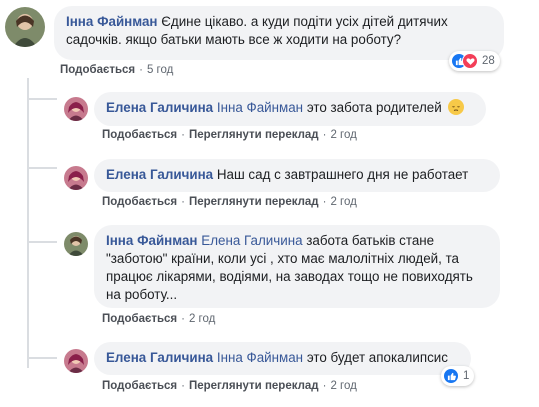 The width and height of the screenshot is (539, 407). Describe the element at coordinates (456, 107) in the screenshot. I see `pensive-face-icon` at that location.